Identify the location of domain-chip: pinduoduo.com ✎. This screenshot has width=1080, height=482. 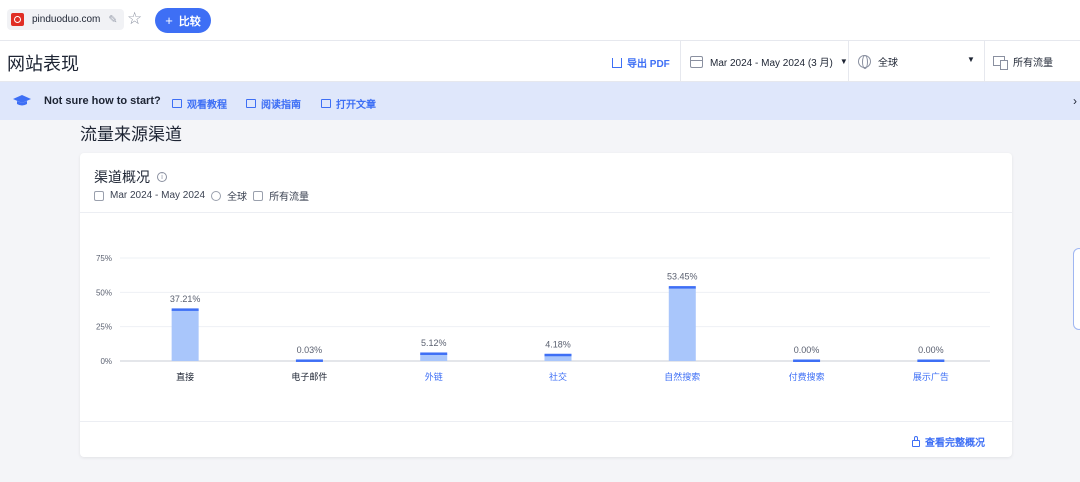
(65, 19).